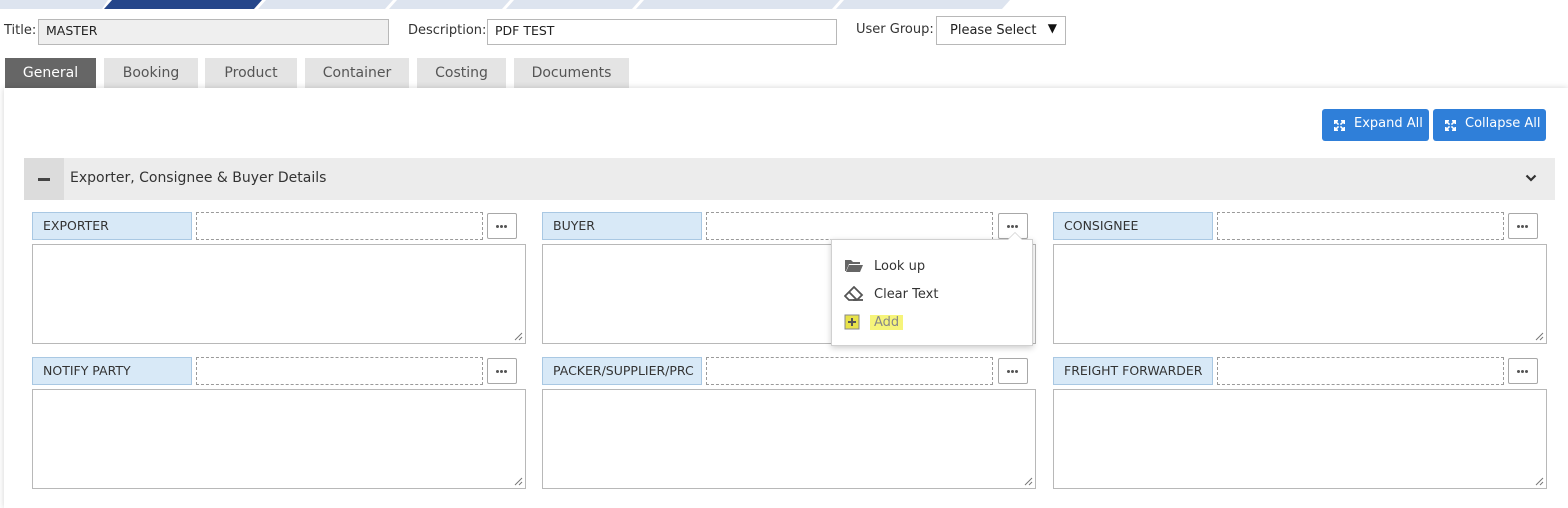  What do you see at coordinates (339, 371) in the screenshot?
I see `notify-party-code-input` at bounding box center [339, 371].